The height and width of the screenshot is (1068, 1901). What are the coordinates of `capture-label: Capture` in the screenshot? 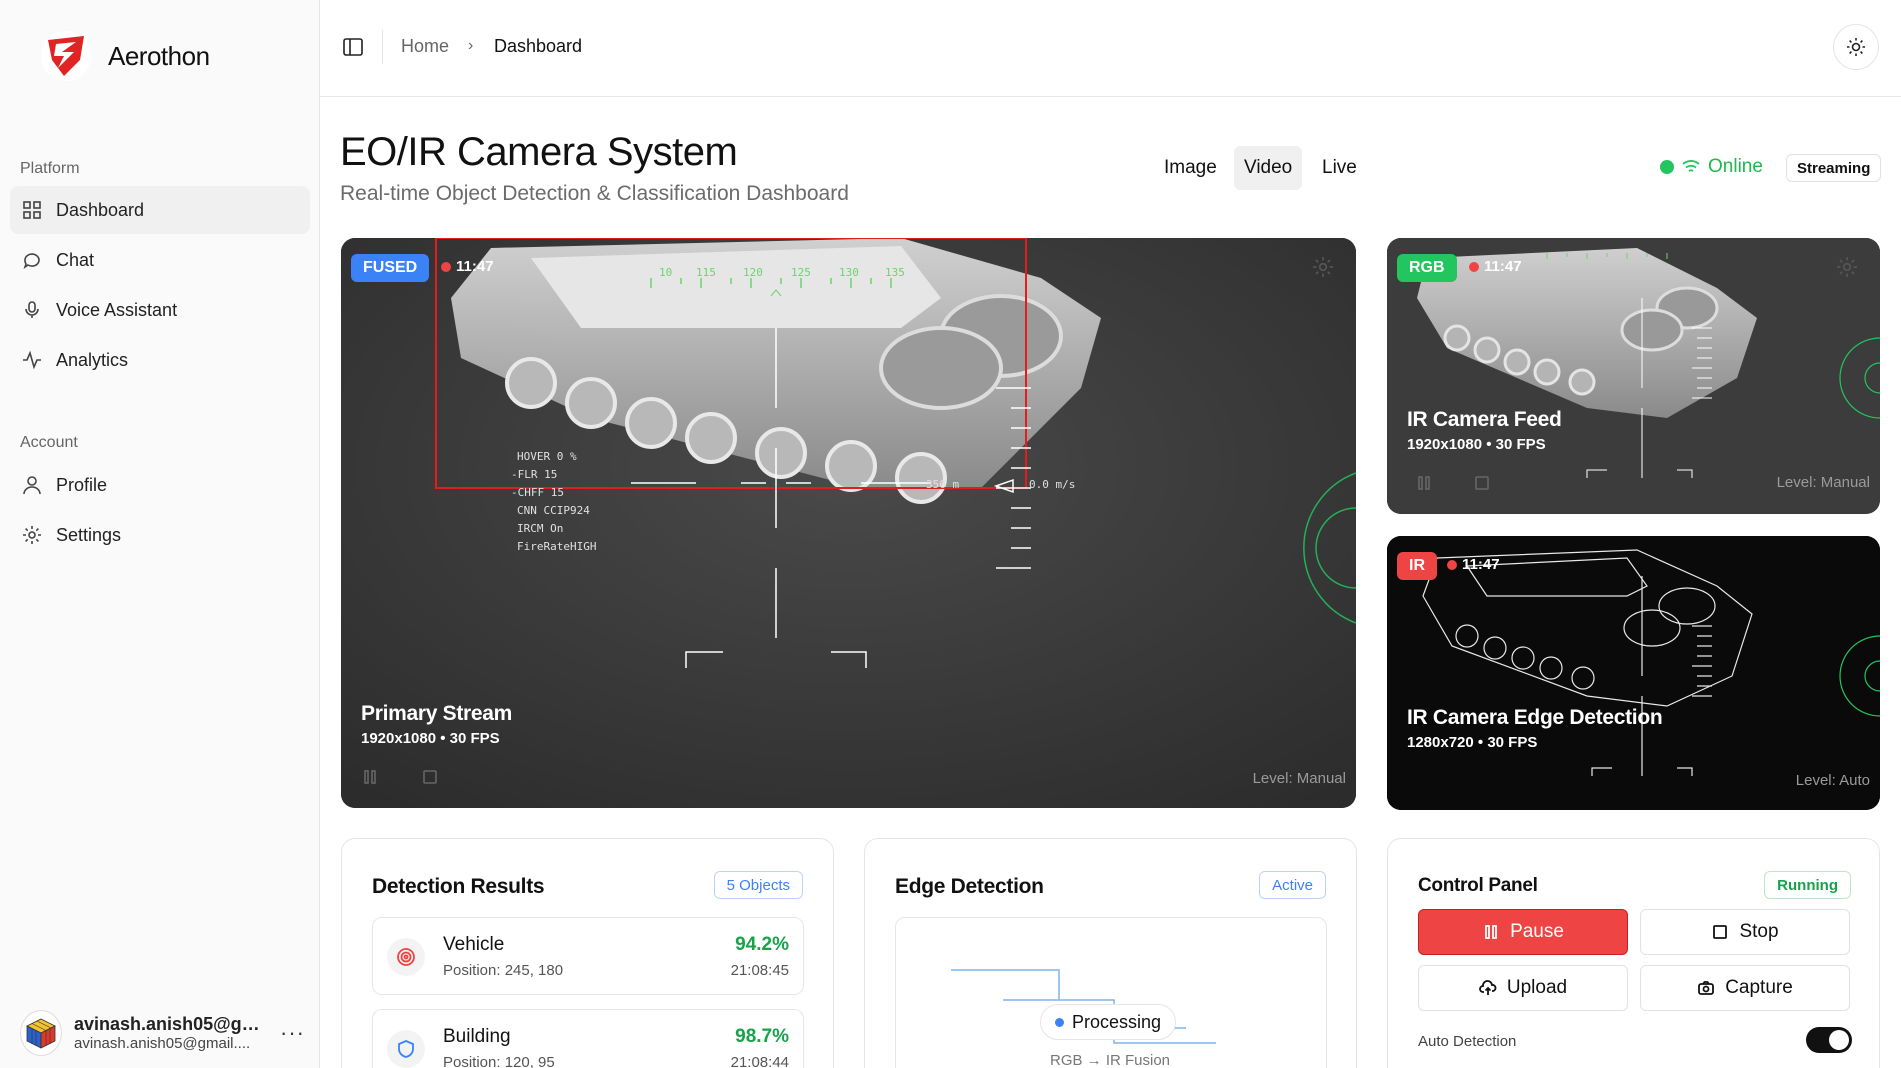 It's located at (1759, 987).